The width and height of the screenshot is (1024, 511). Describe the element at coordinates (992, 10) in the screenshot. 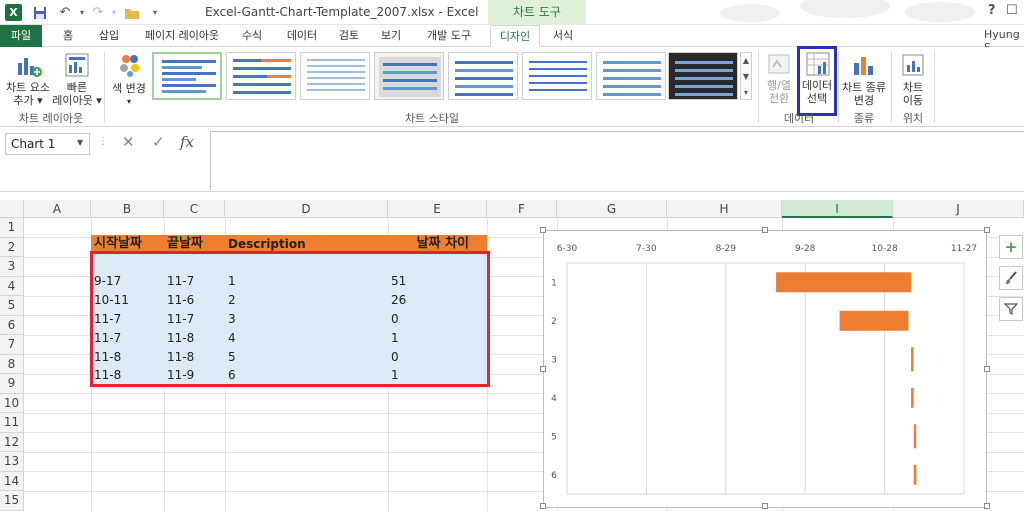

I see `help-button: ?` at that location.